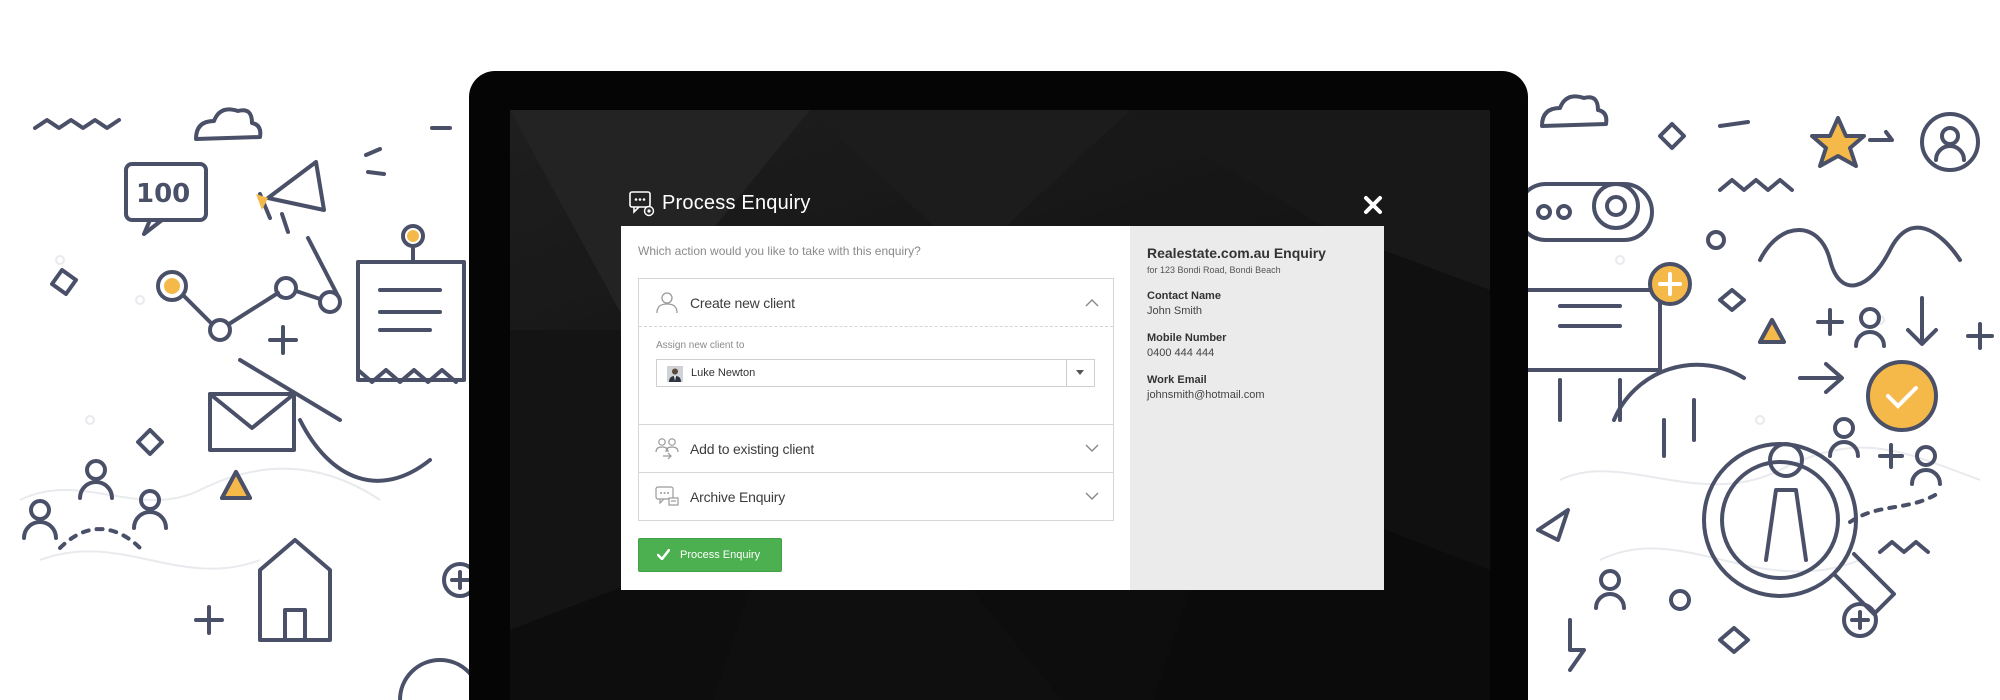  I want to click on process-enquiry-label: Process Enquiry, so click(720, 555).